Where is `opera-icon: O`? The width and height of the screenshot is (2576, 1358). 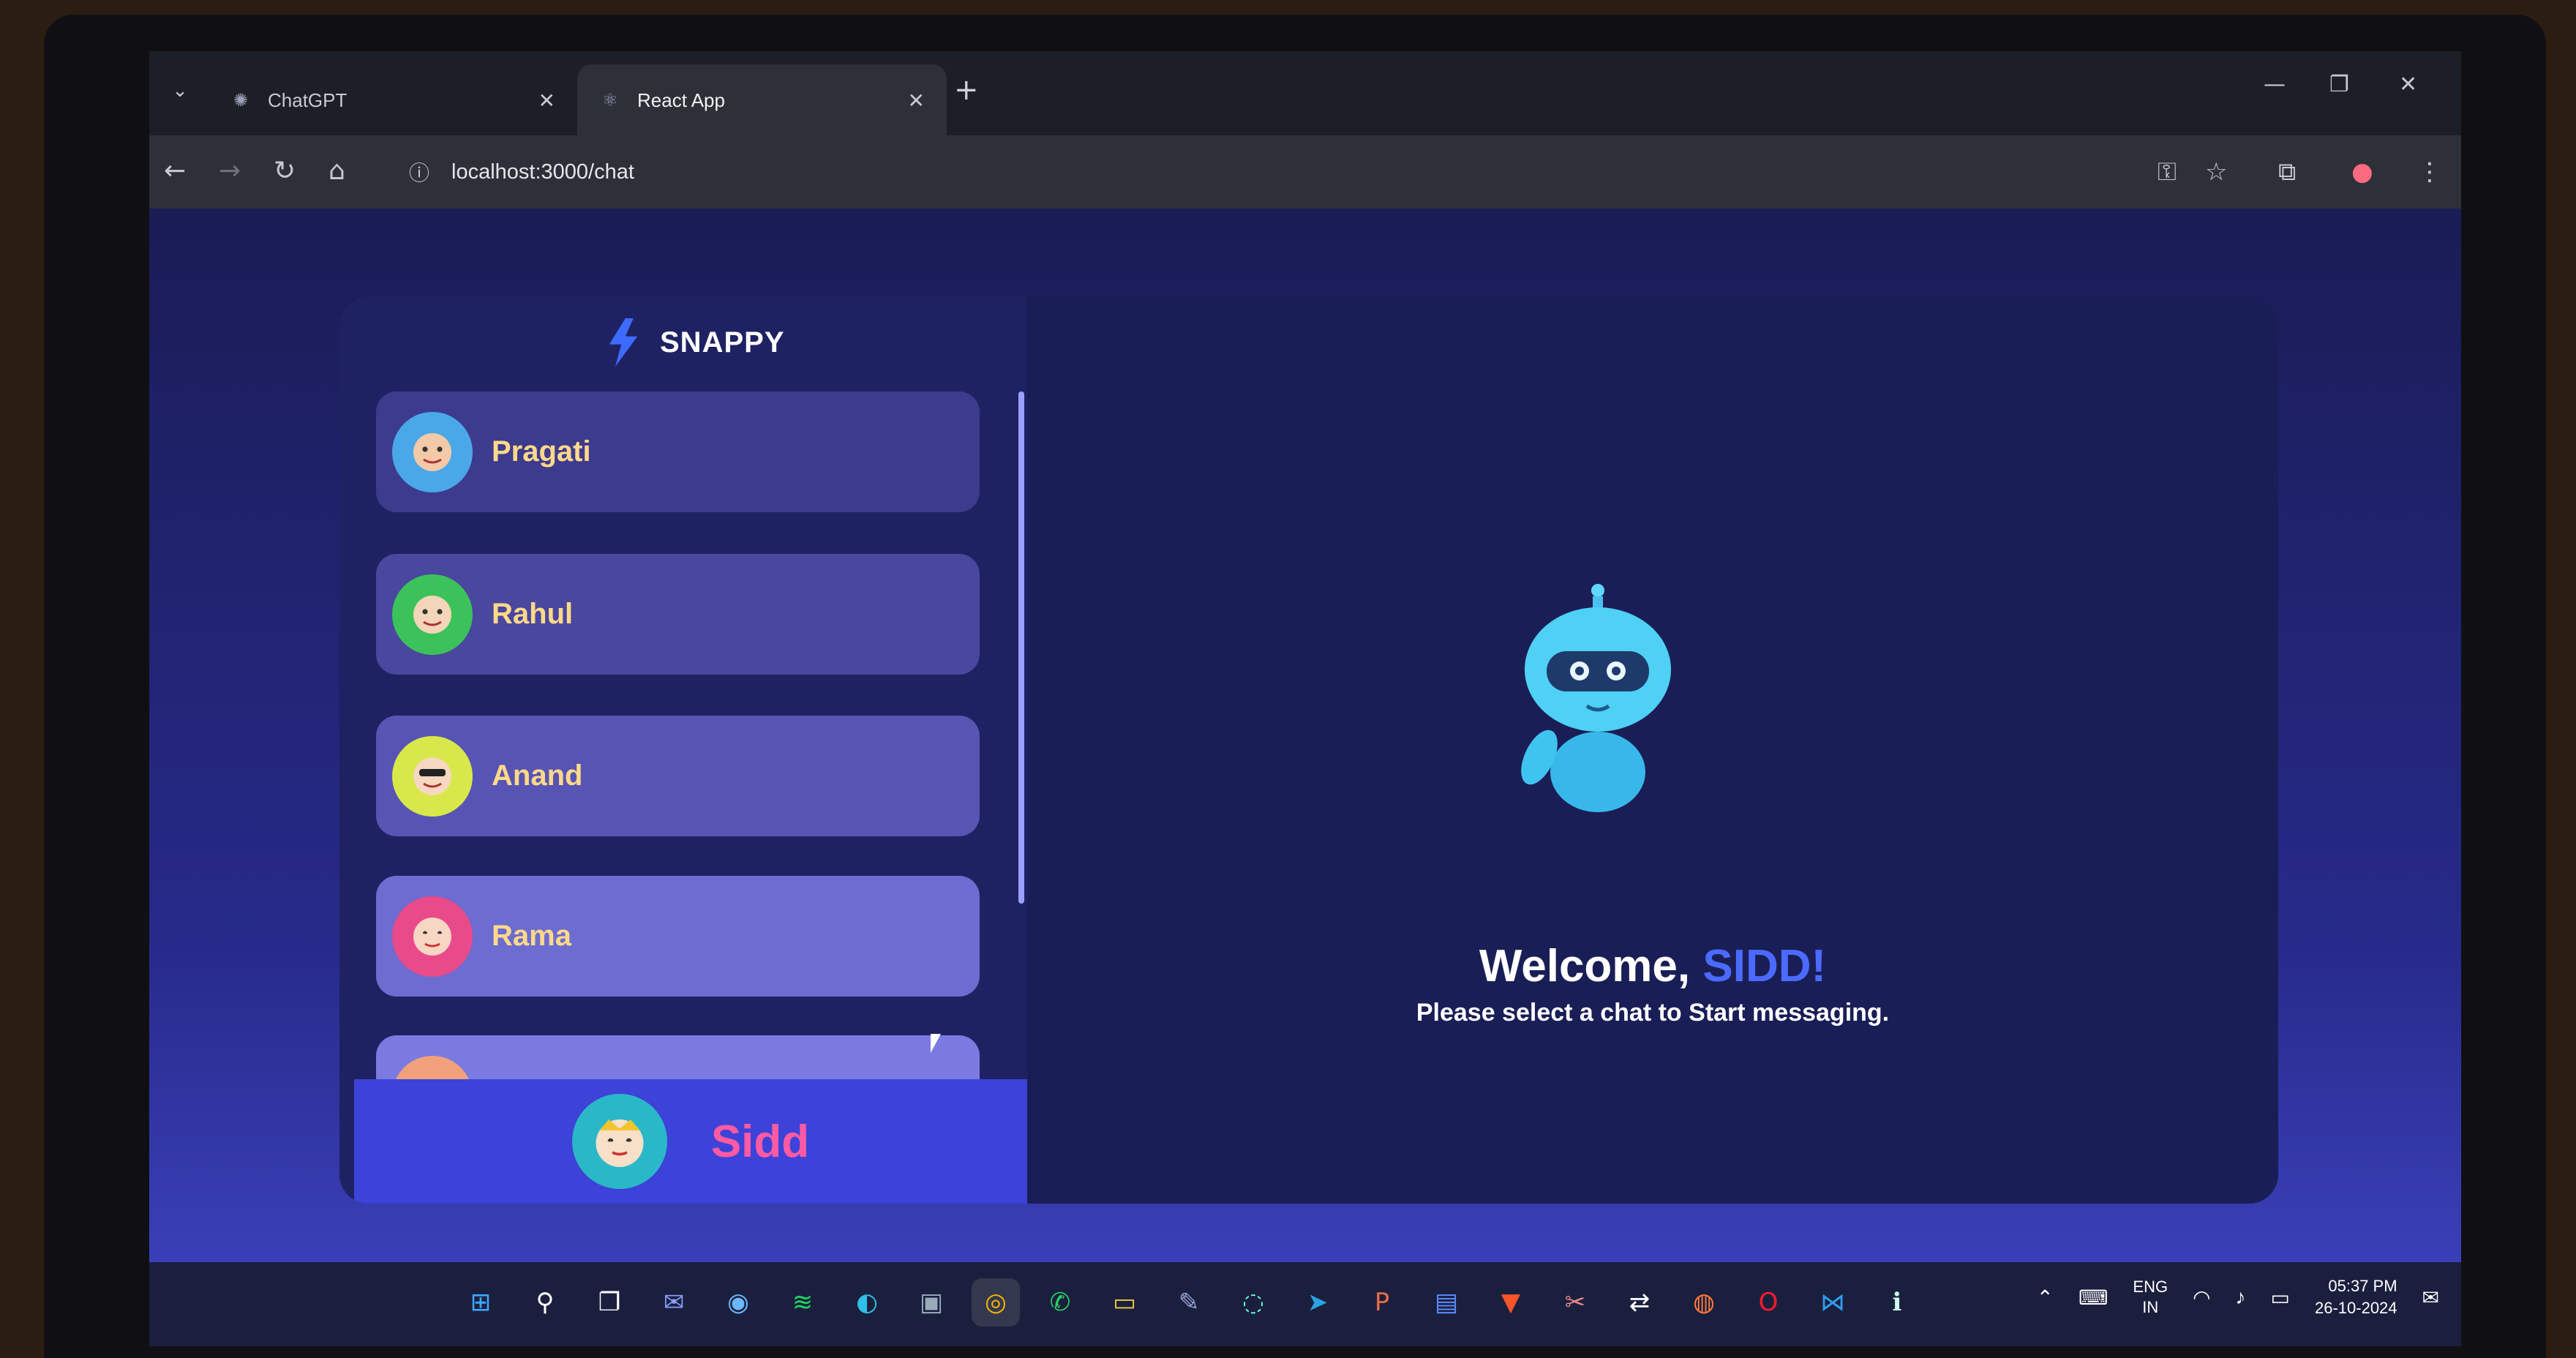
opera-icon: O is located at coordinates (1768, 1302).